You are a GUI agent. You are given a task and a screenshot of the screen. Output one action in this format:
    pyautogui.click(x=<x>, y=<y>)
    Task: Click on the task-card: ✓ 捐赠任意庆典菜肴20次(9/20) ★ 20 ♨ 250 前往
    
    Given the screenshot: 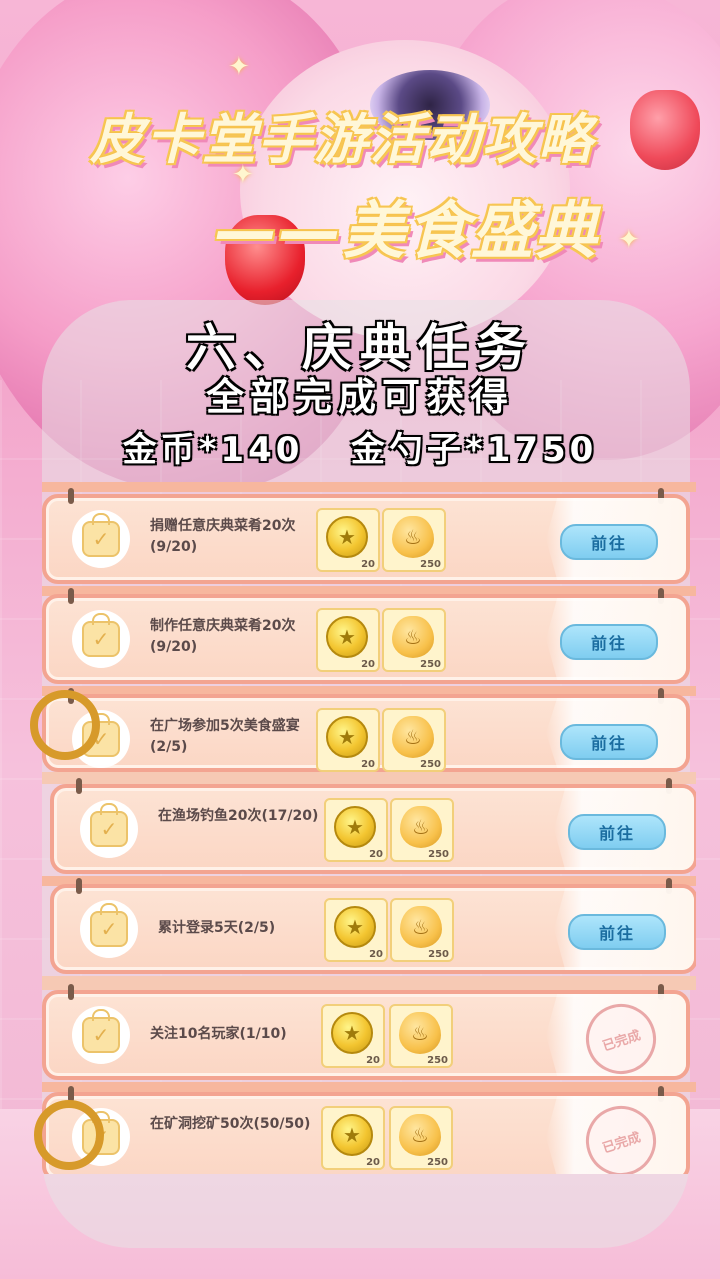 What is the action you would take?
    pyautogui.click(x=366, y=536)
    